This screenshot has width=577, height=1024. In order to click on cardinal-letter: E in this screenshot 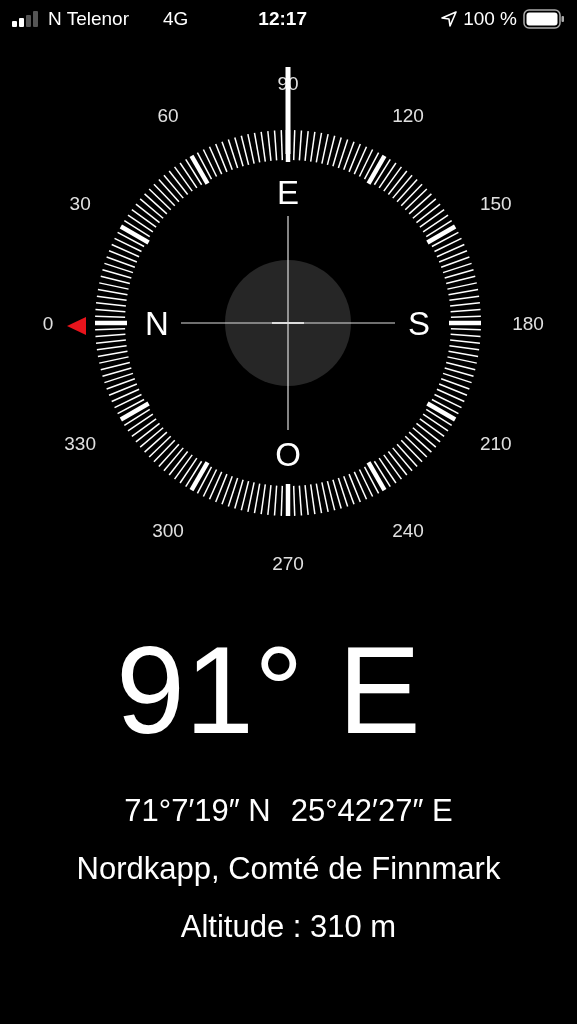, I will do `click(288, 192)`.